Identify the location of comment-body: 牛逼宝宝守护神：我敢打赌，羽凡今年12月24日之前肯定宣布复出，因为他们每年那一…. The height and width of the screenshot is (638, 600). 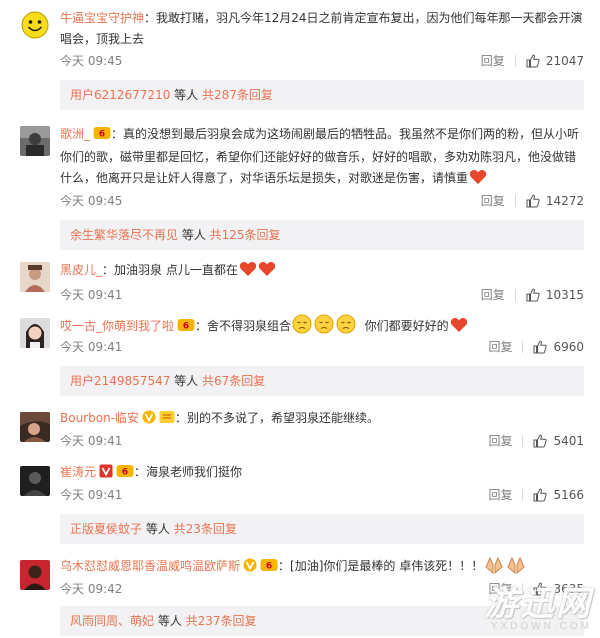
(322, 29).